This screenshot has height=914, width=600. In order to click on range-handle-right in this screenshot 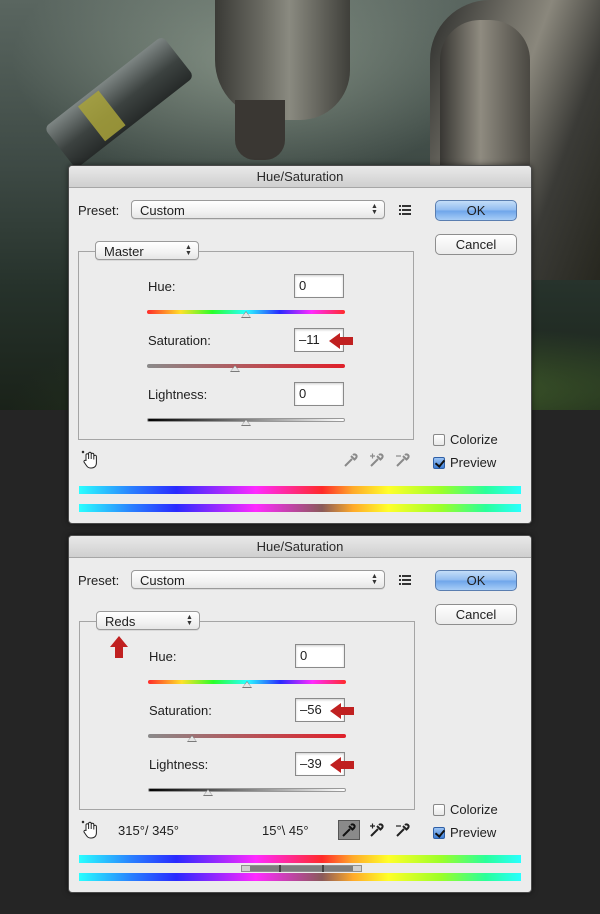, I will do `click(323, 868)`.